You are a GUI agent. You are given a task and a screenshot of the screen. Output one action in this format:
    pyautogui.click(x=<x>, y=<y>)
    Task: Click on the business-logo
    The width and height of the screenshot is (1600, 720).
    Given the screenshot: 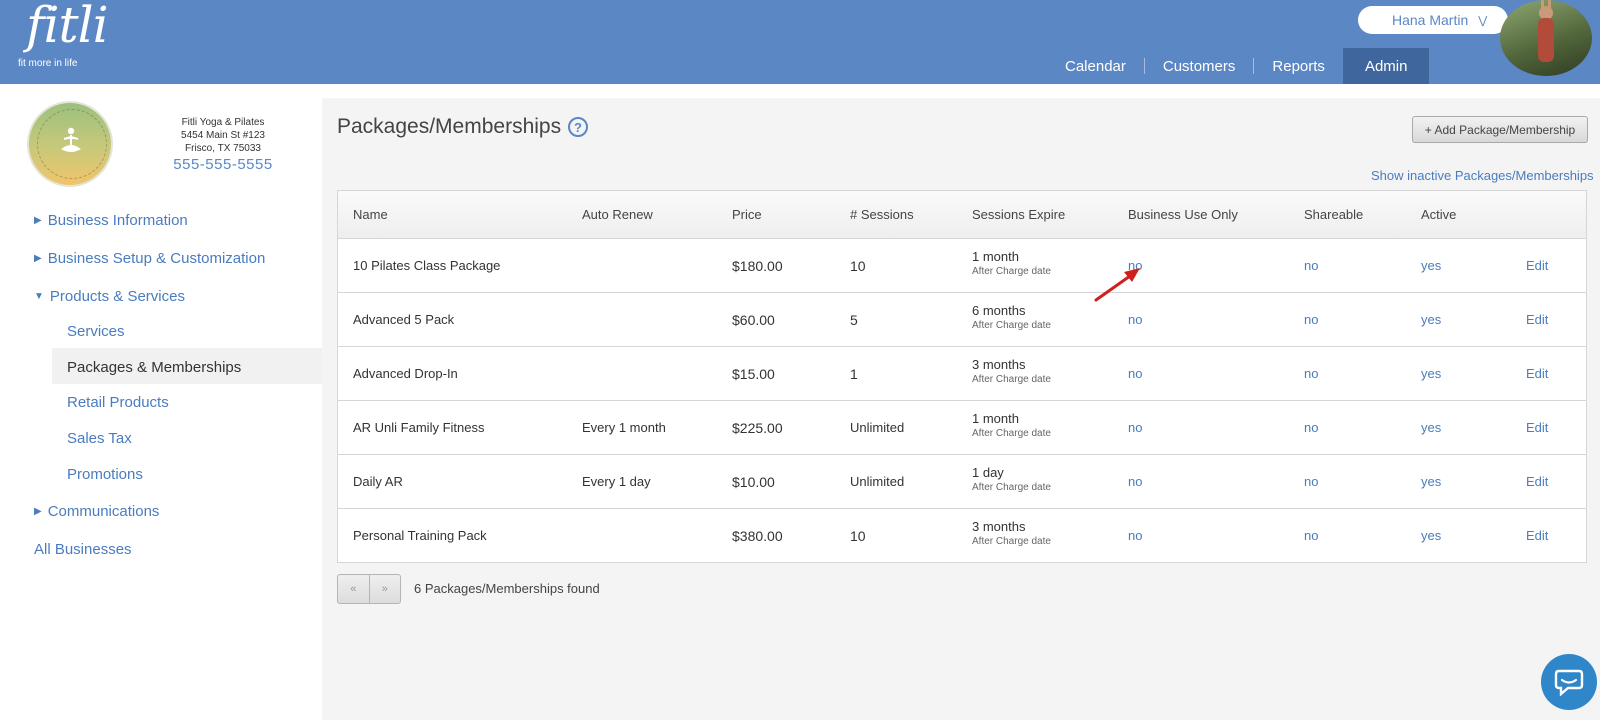 What is the action you would take?
    pyautogui.click(x=70, y=144)
    